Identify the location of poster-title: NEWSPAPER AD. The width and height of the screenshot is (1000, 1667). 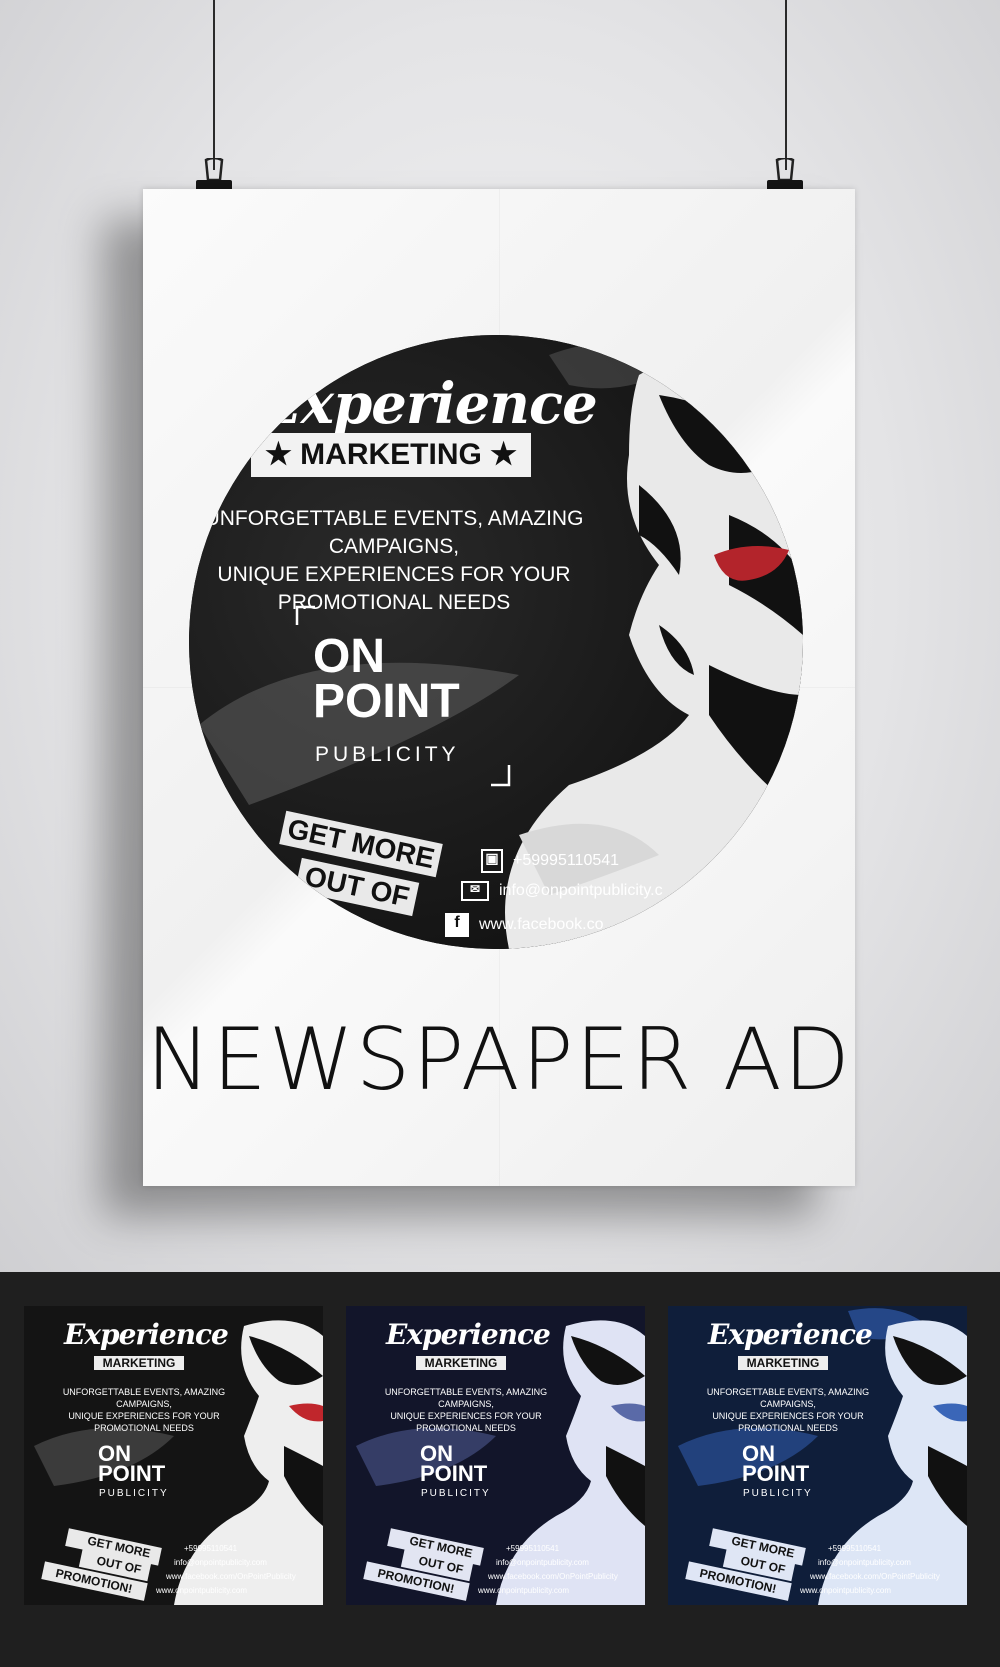
(499, 1060).